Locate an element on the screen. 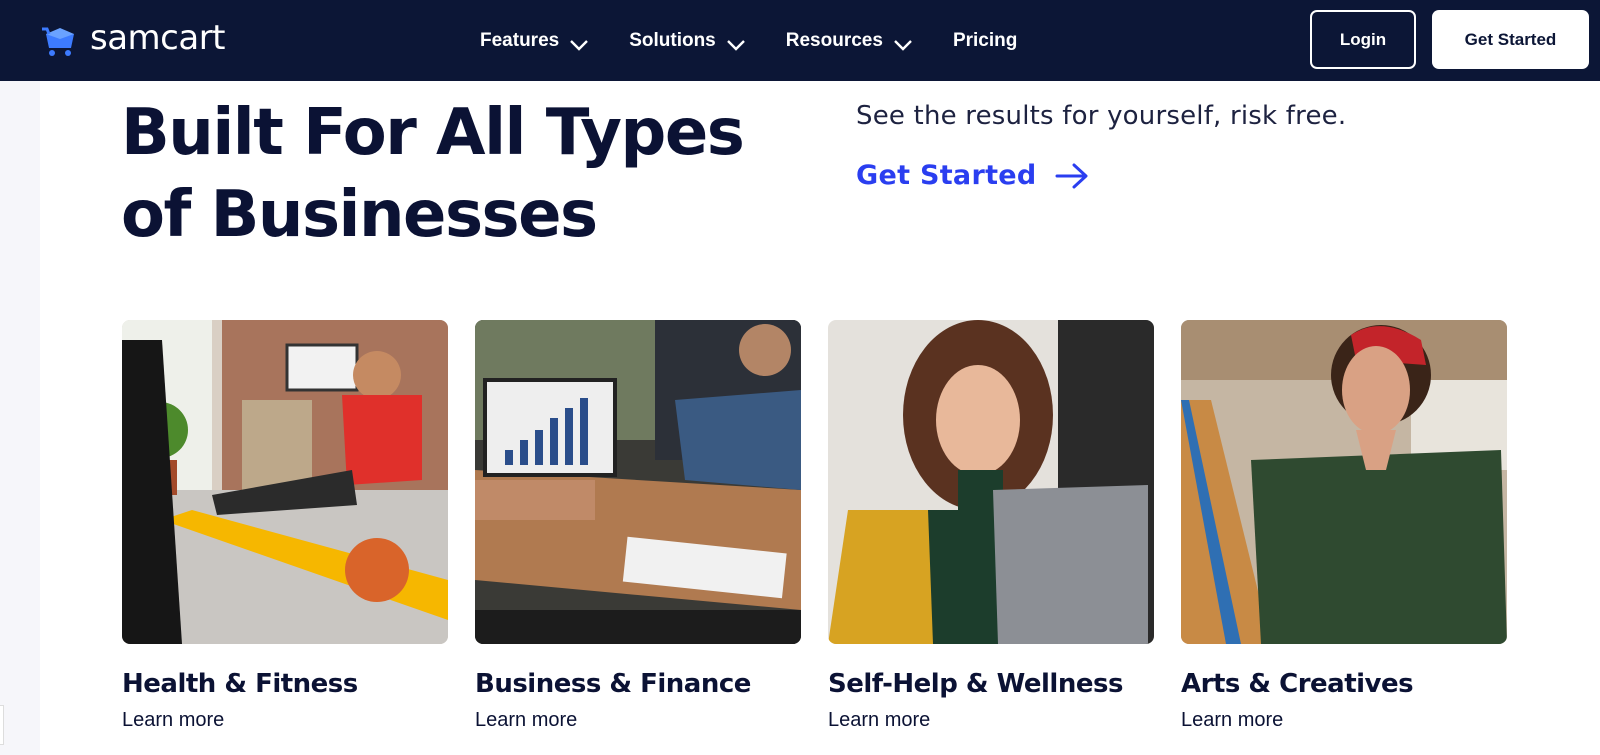  hero-tagline: See the results for yourself, risk free. is located at coordinates (1101, 116).